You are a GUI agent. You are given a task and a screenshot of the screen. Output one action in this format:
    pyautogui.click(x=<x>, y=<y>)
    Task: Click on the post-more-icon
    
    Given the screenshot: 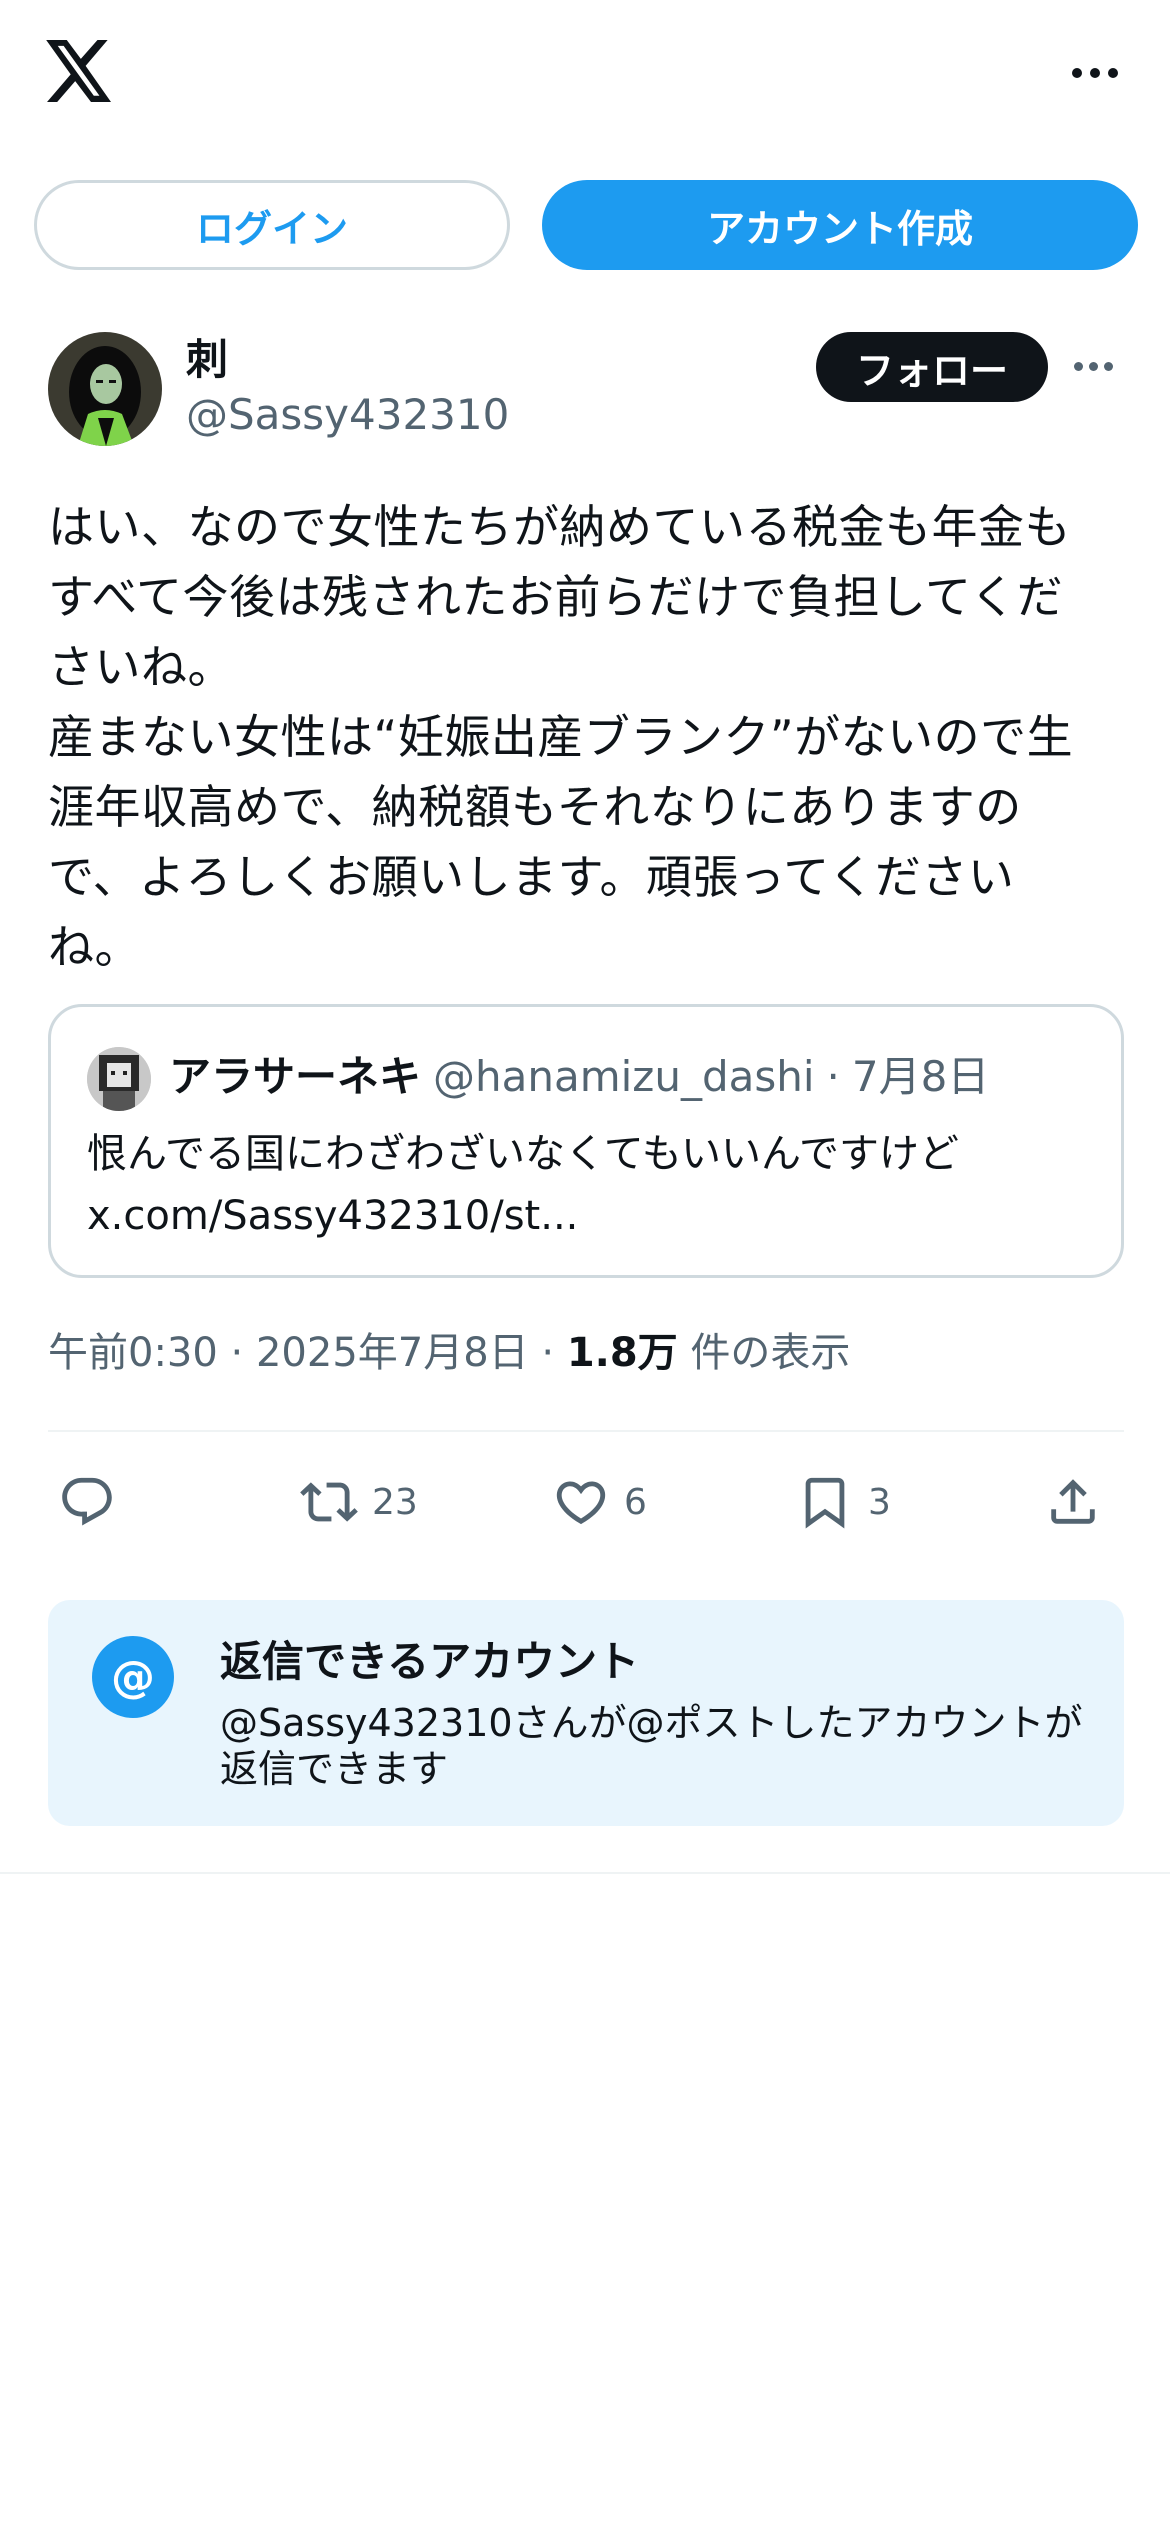 What is the action you would take?
    pyautogui.click(x=1096, y=366)
    